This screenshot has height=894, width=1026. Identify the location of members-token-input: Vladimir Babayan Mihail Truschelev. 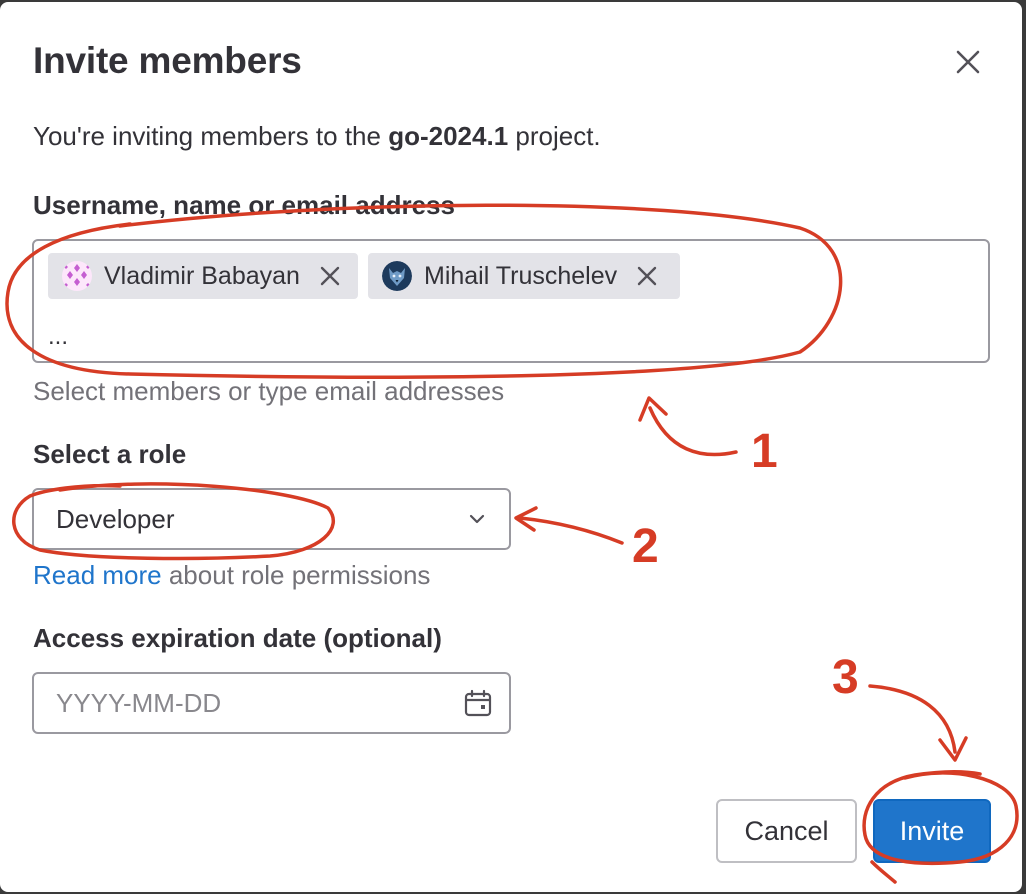
(511, 301).